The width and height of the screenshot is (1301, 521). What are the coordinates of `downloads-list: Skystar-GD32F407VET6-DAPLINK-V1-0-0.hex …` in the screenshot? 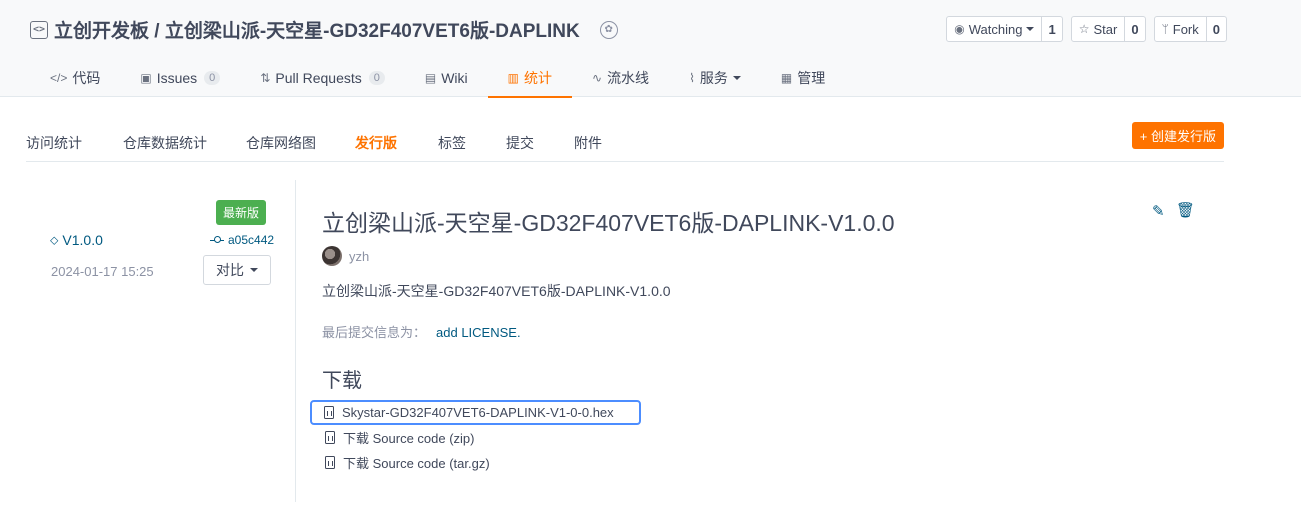 It's located at (475, 437).